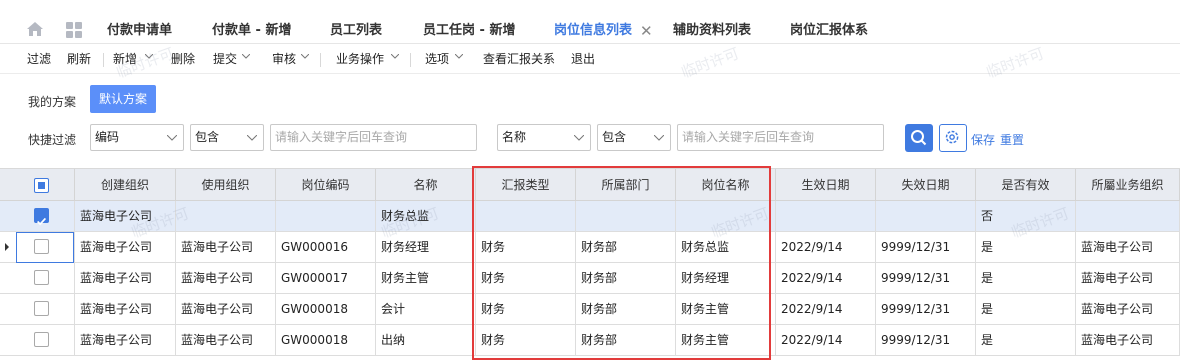 This screenshot has width=1180, height=360. What do you see at coordinates (137, 137) in the screenshot?
I see `filter-field-select-1: 编码` at bounding box center [137, 137].